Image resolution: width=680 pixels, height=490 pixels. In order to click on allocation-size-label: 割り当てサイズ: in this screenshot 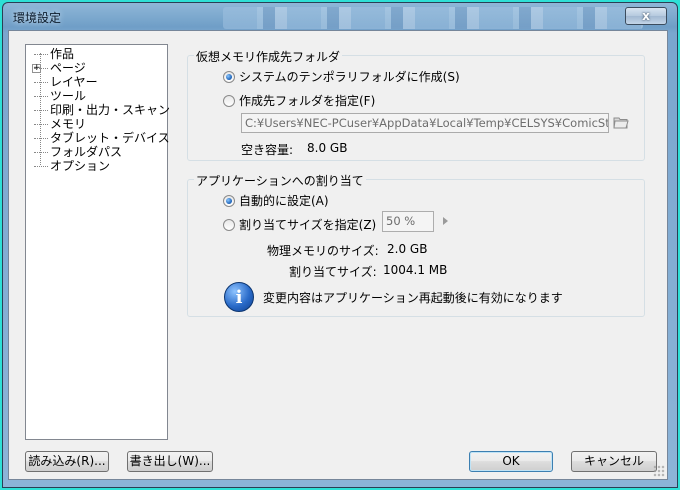, I will do `click(333, 272)`.